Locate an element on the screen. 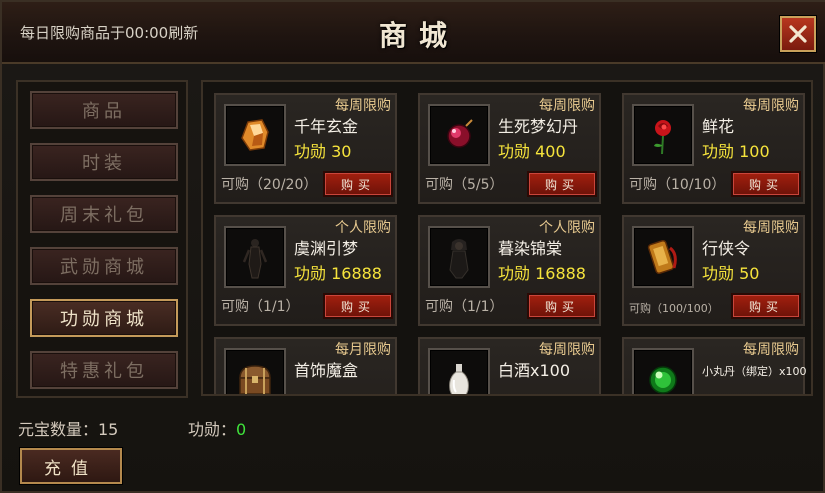 The image size is (825, 493). close-button is located at coordinates (798, 34).